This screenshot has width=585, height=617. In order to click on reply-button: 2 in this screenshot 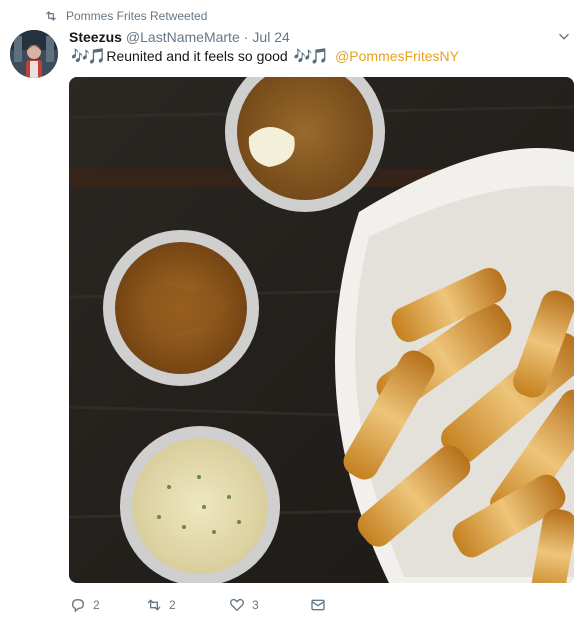, I will do `click(108, 605)`.